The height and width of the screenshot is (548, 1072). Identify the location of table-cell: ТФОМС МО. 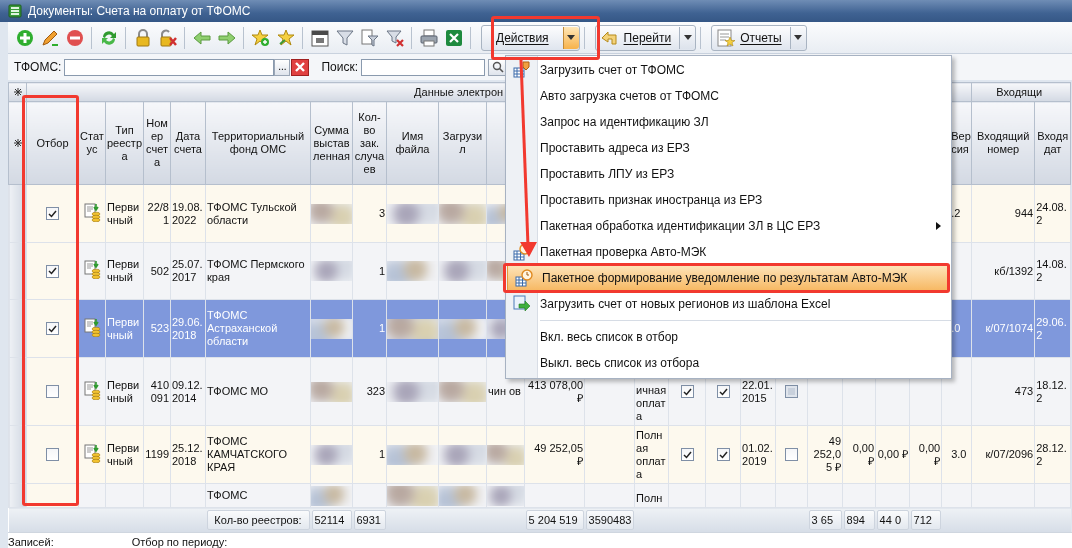
(238, 391).